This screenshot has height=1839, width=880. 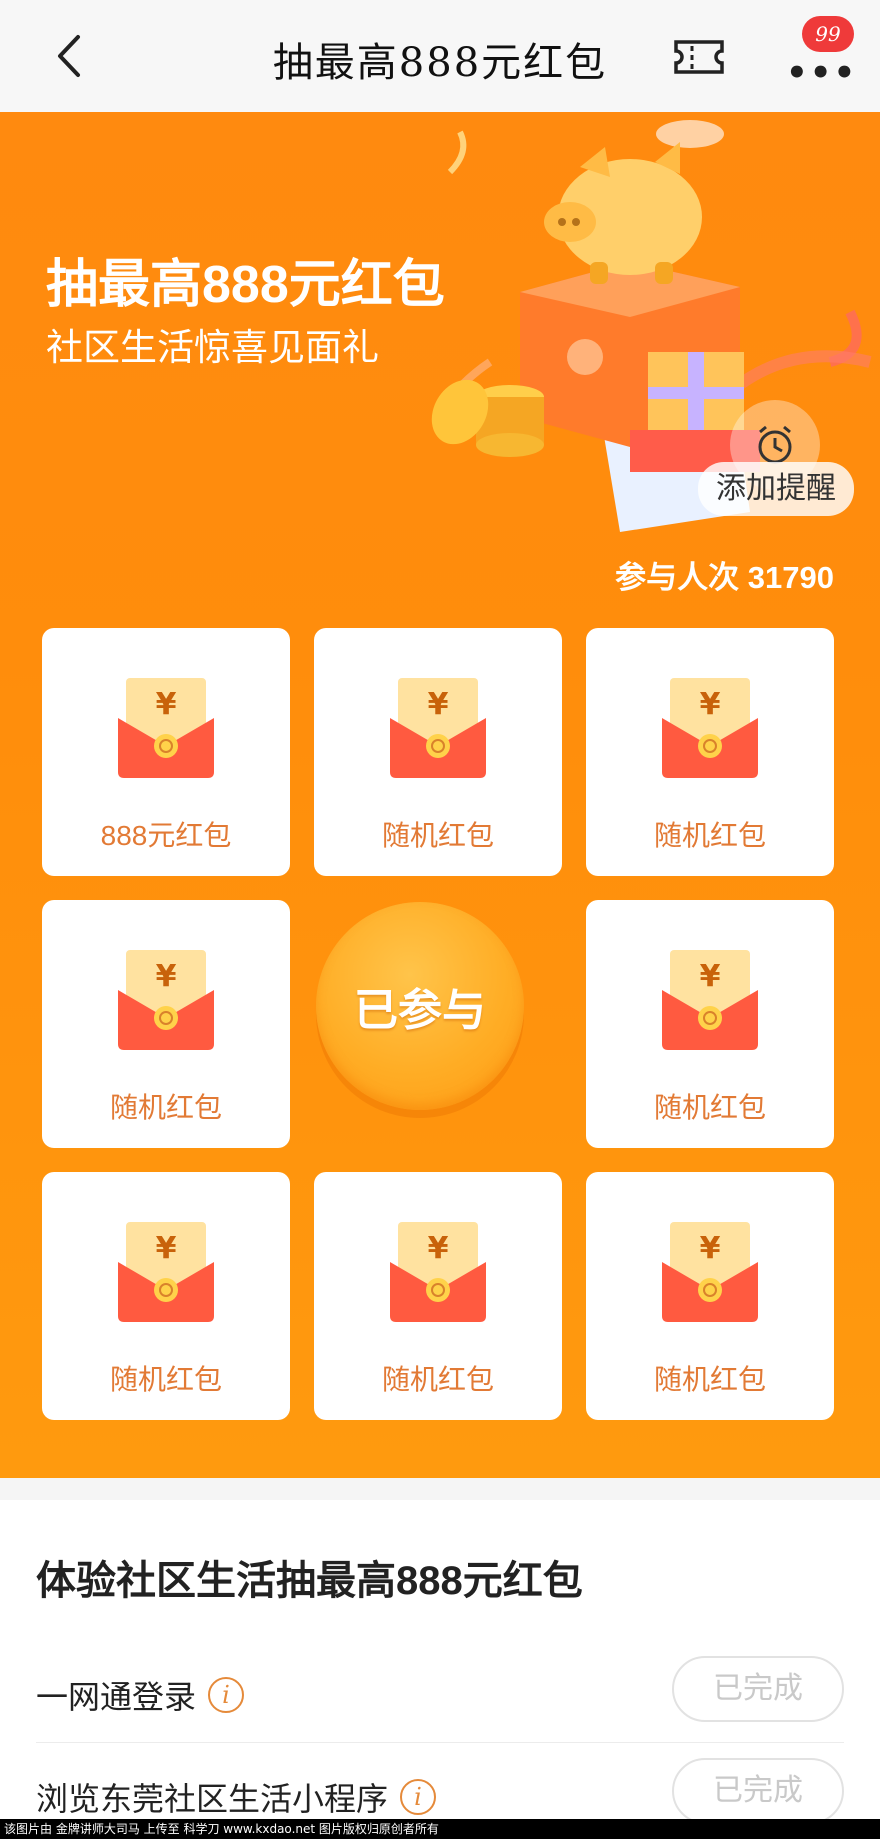 I want to click on ticket-button, so click(x=699, y=57).